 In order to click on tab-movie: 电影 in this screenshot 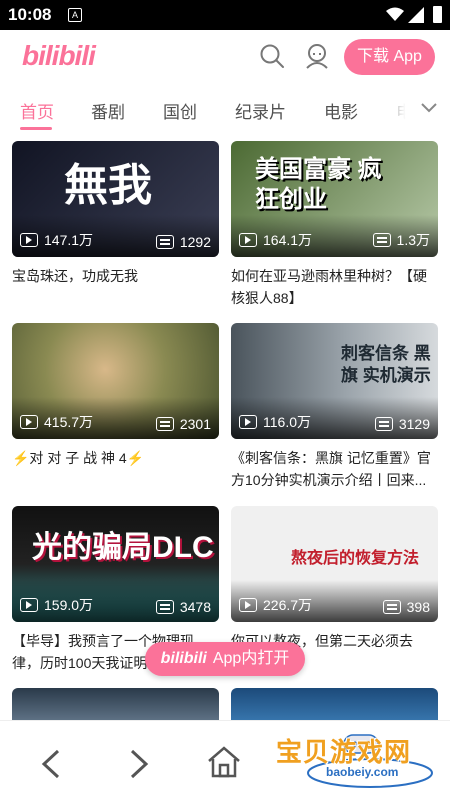, I will do `click(341, 110)`.